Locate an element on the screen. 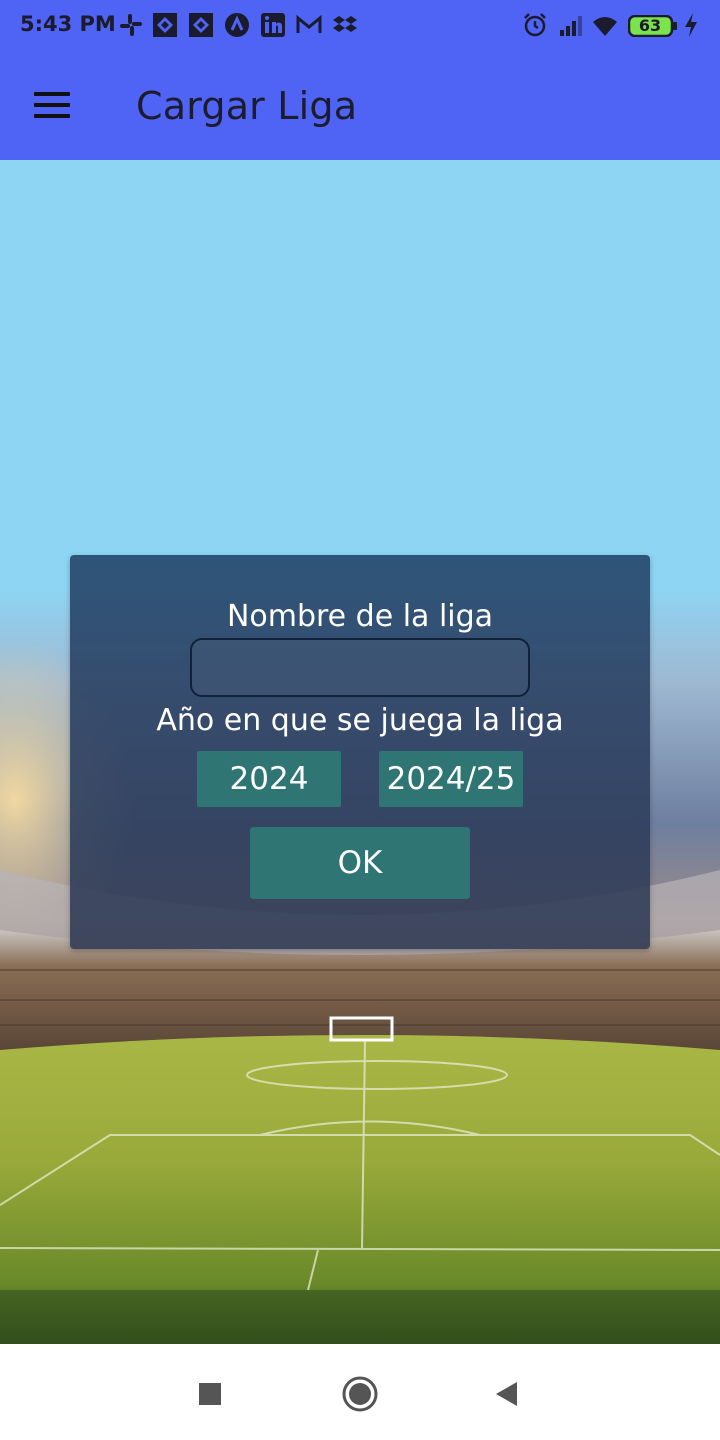 Image resolution: width=720 pixels, height=1440 pixels. system-icons: 63 is located at coordinates (613, 25).